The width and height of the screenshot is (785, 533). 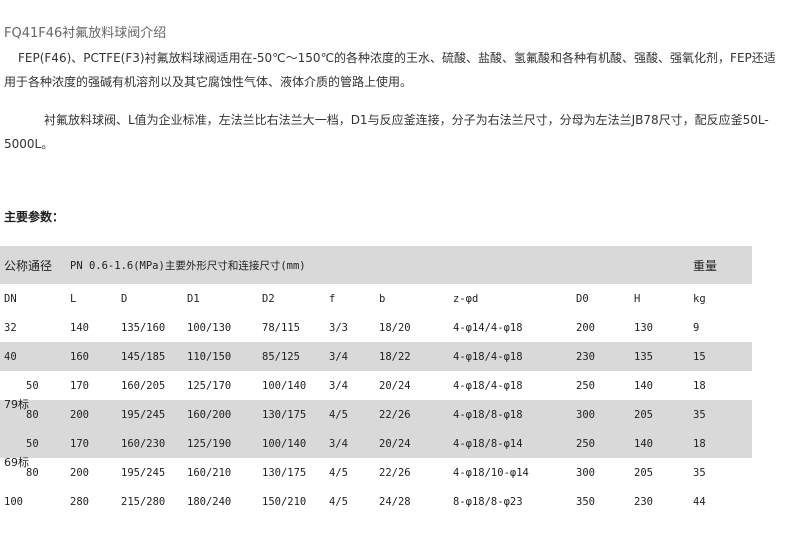 What do you see at coordinates (705, 265) in the screenshot?
I see `header-weight: 重量` at bounding box center [705, 265].